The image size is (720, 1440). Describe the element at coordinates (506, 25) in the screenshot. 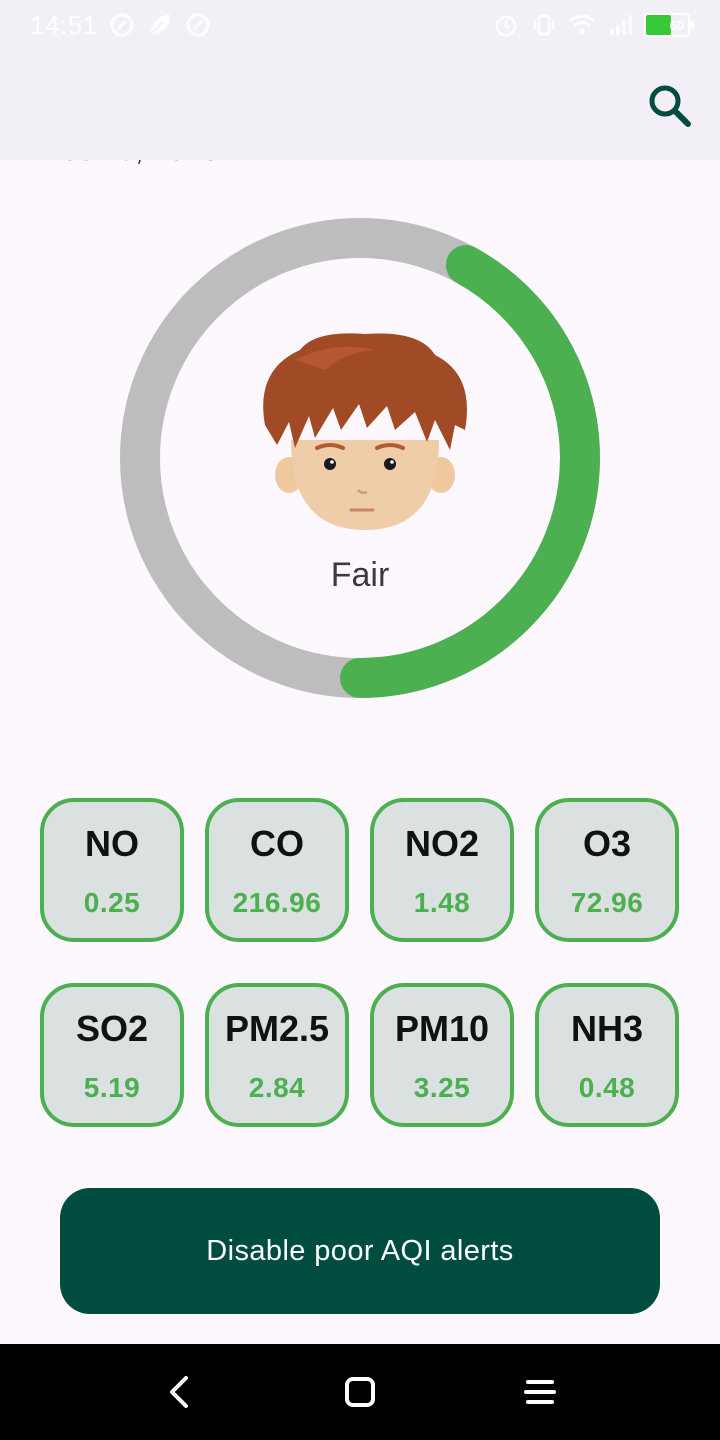

I see `alarm-icon` at that location.